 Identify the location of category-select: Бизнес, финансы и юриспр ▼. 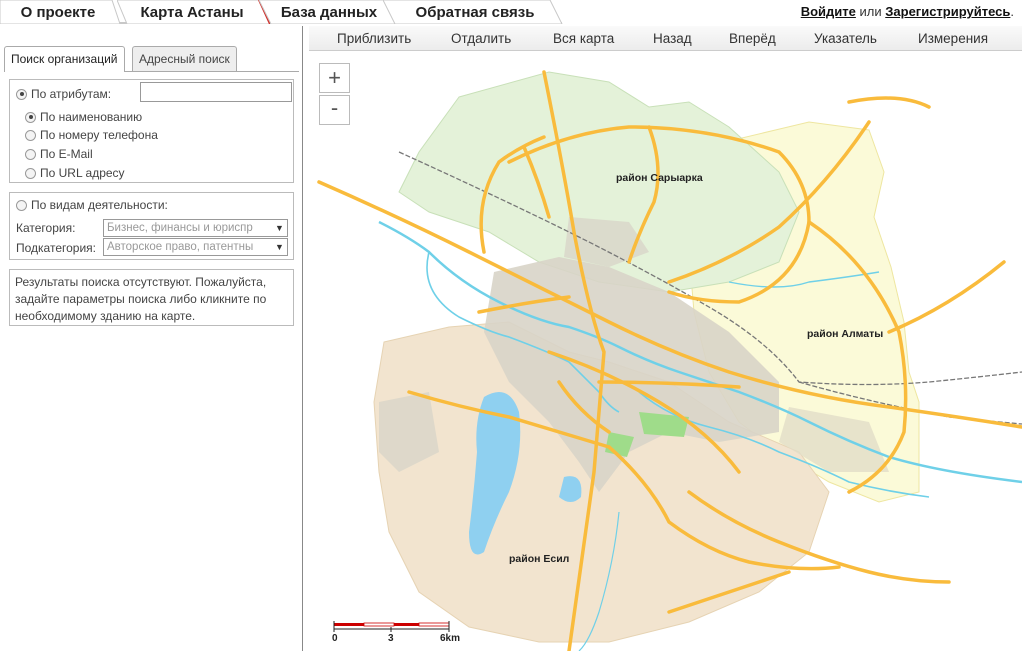
(195, 228).